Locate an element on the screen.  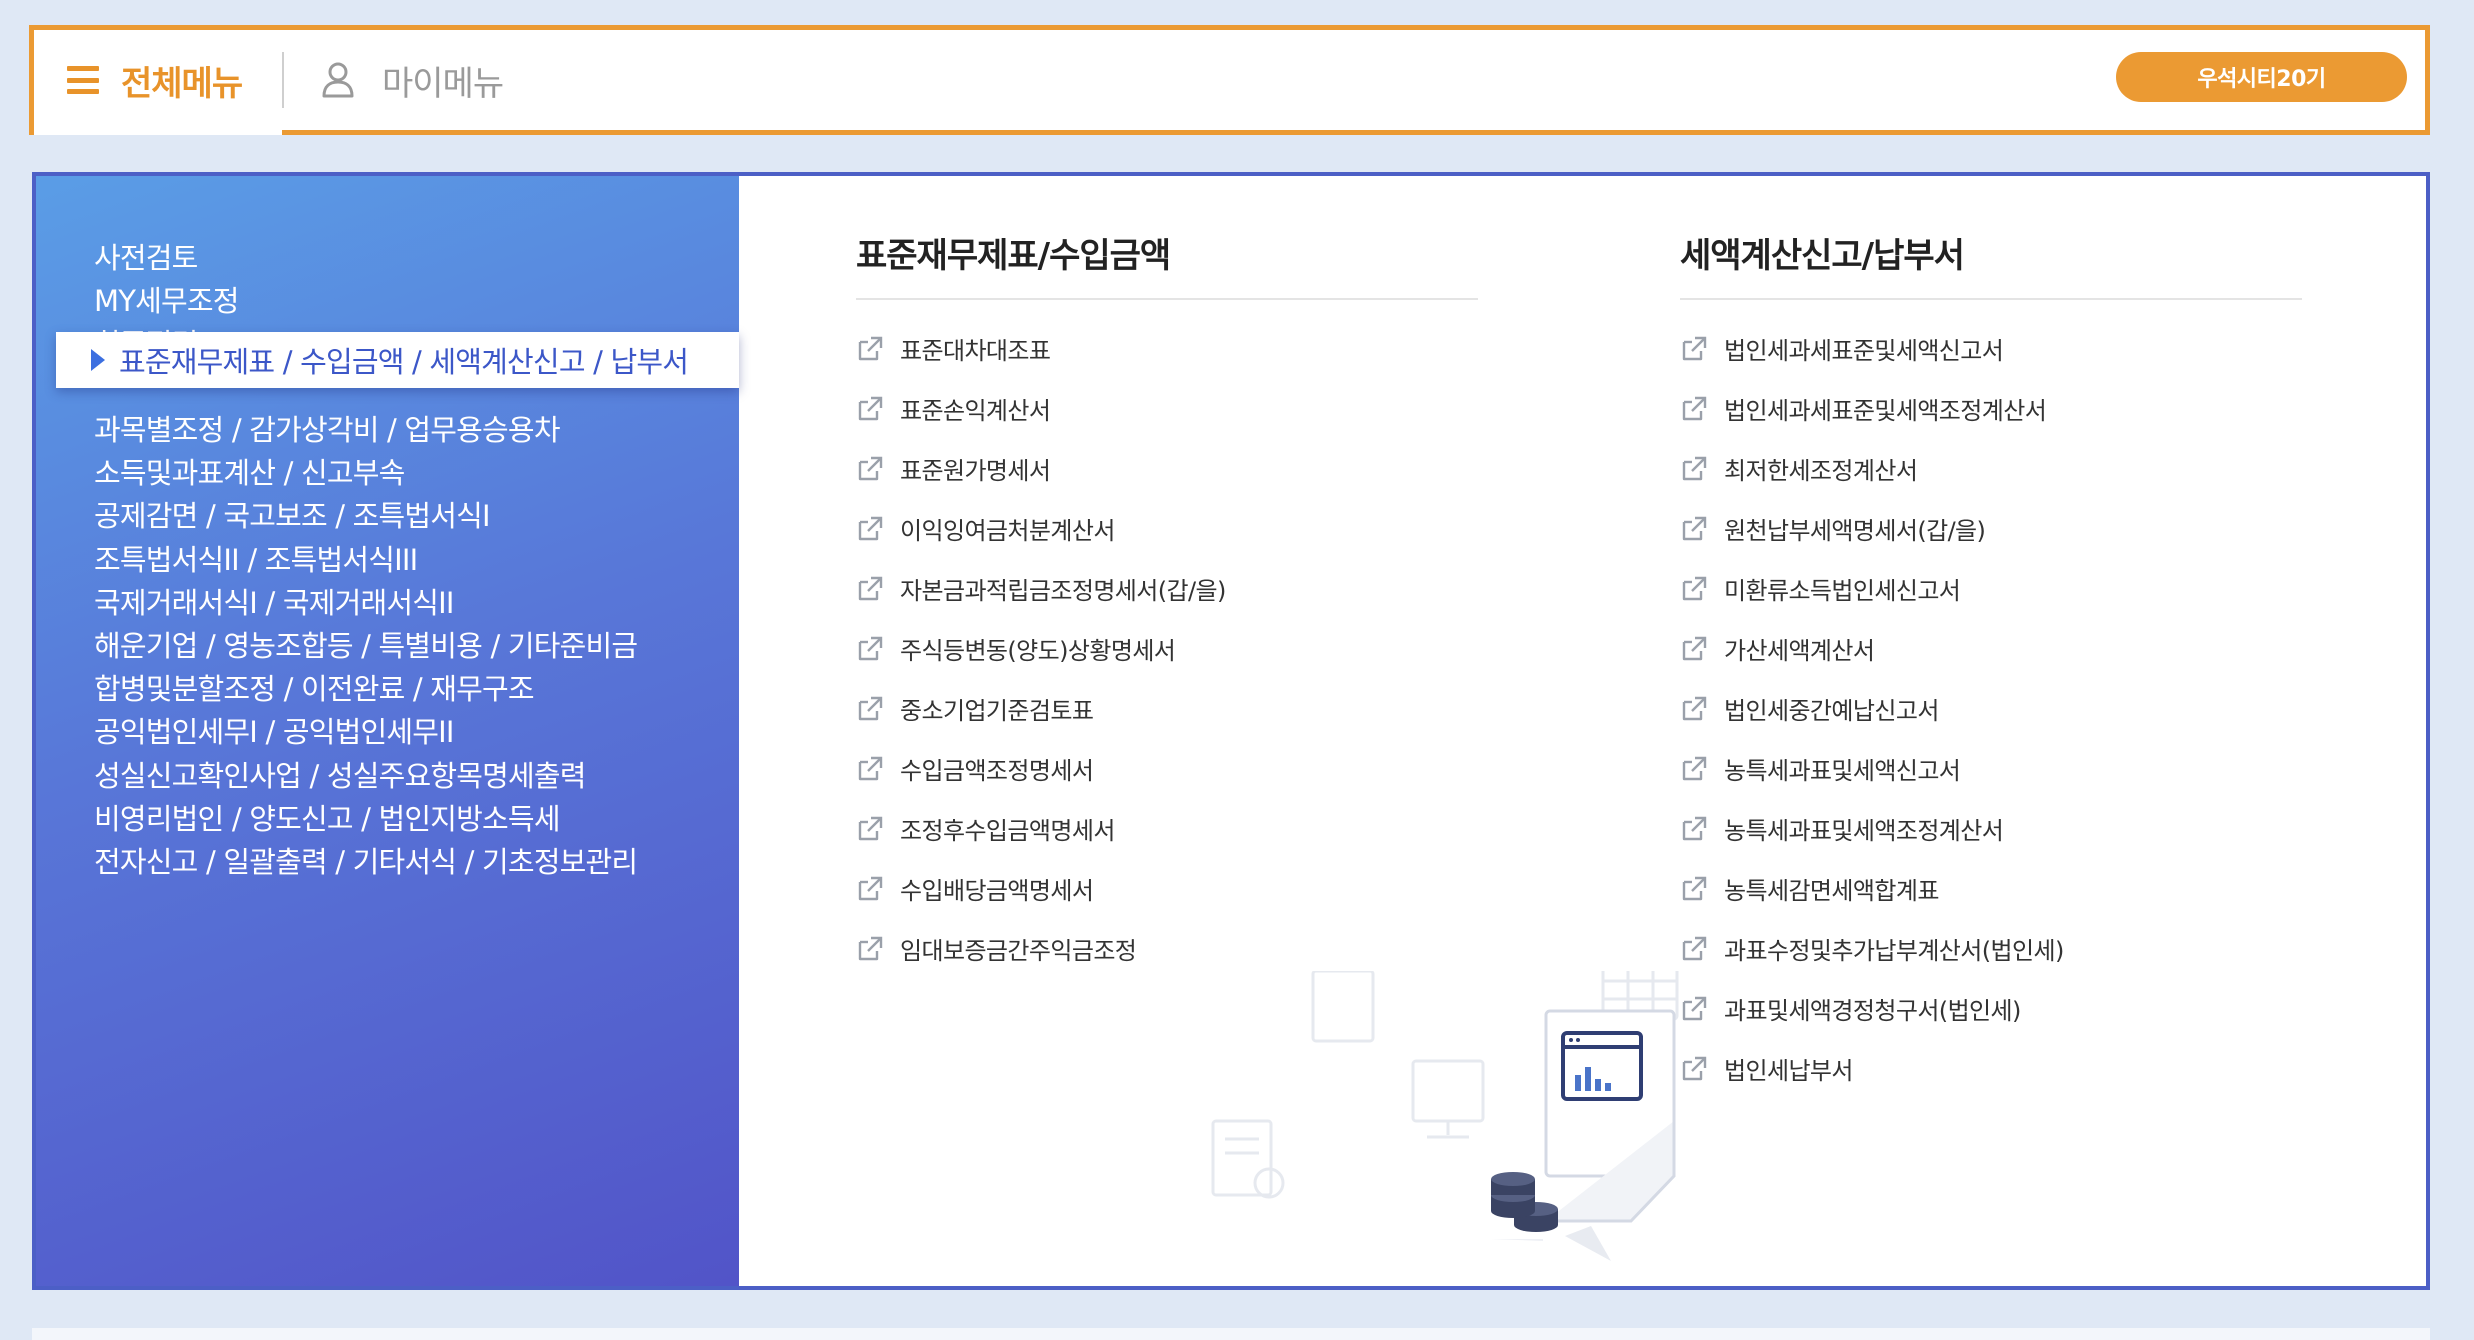
menu-link-label: 농특세과표및세액조정계산서 is located at coordinates (1864, 830).